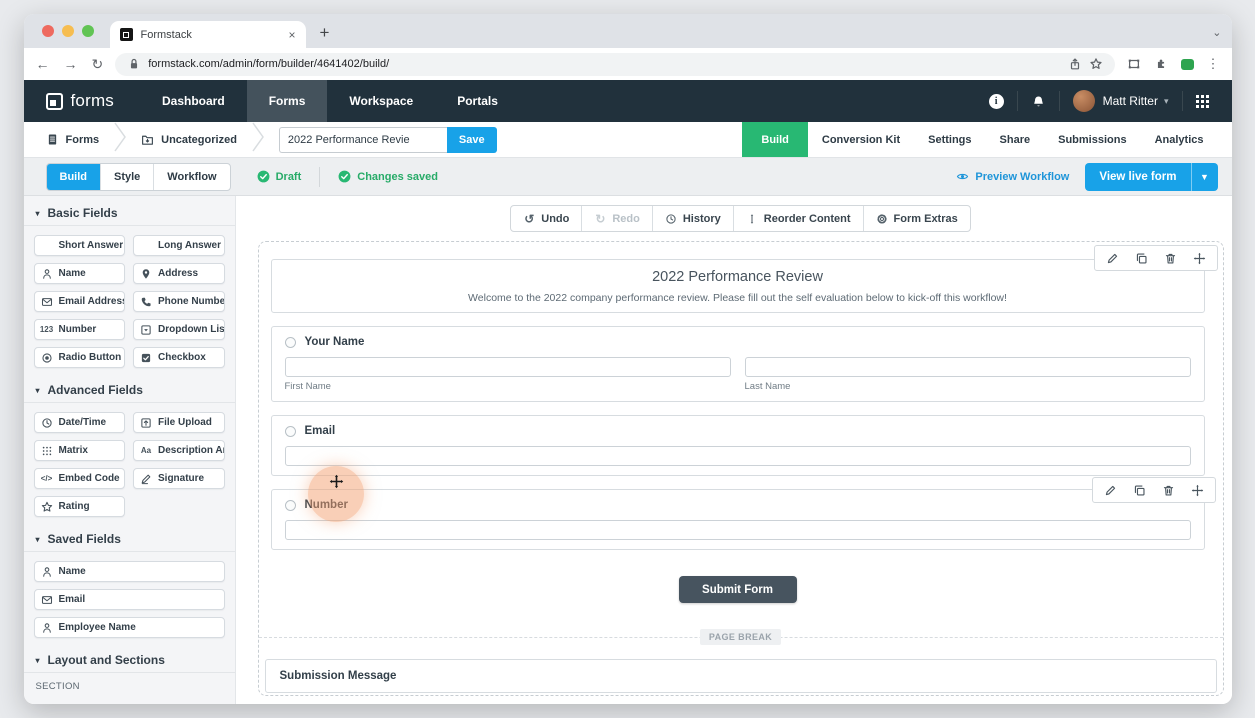  Describe the element at coordinates (179, 273) in the screenshot. I see `field-button-address: Address` at that location.